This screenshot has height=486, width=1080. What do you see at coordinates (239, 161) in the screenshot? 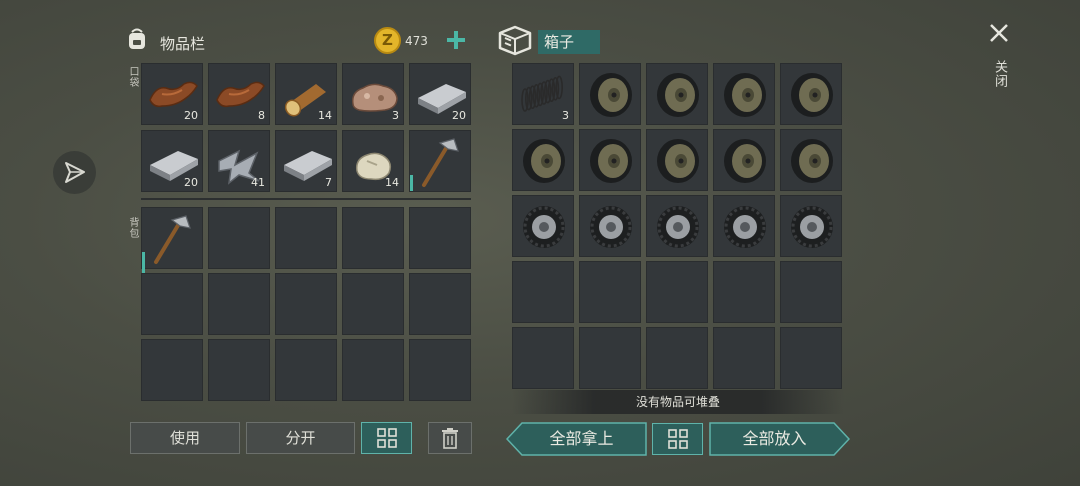
I see `inventory-slot: 41` at bounding box center [239, 161].